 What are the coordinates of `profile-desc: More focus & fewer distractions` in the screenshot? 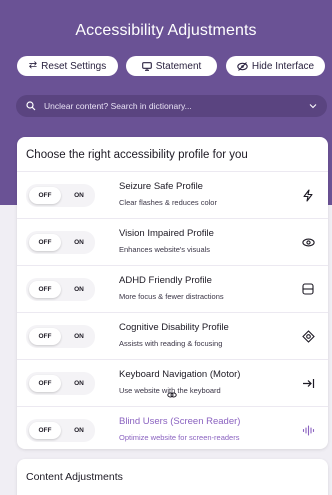 It's located at (171, 296).